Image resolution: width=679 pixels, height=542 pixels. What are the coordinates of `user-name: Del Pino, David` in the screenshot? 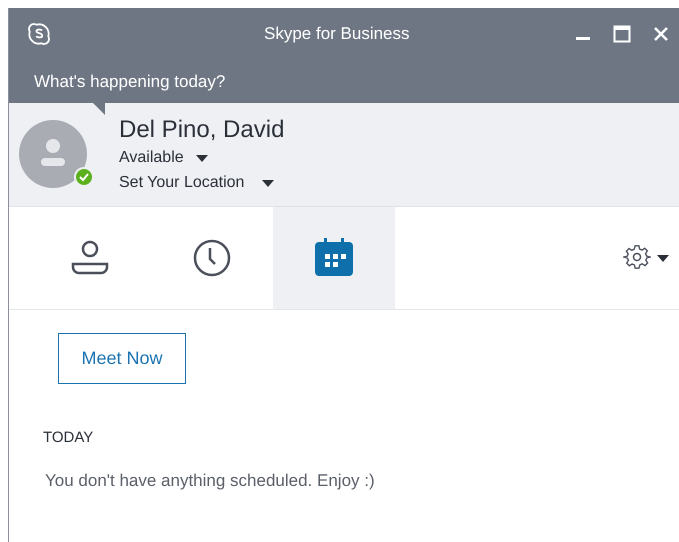 It's located at (201, 130).